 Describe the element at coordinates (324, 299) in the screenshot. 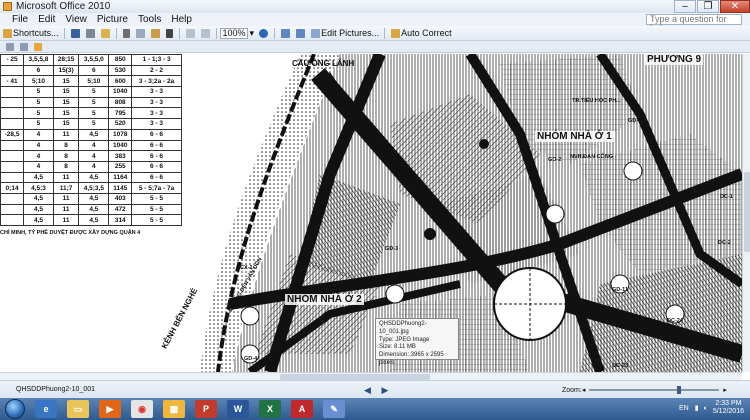

I see `residential-group-2-label: NHÓM NHÀ Ở 2` at that location.